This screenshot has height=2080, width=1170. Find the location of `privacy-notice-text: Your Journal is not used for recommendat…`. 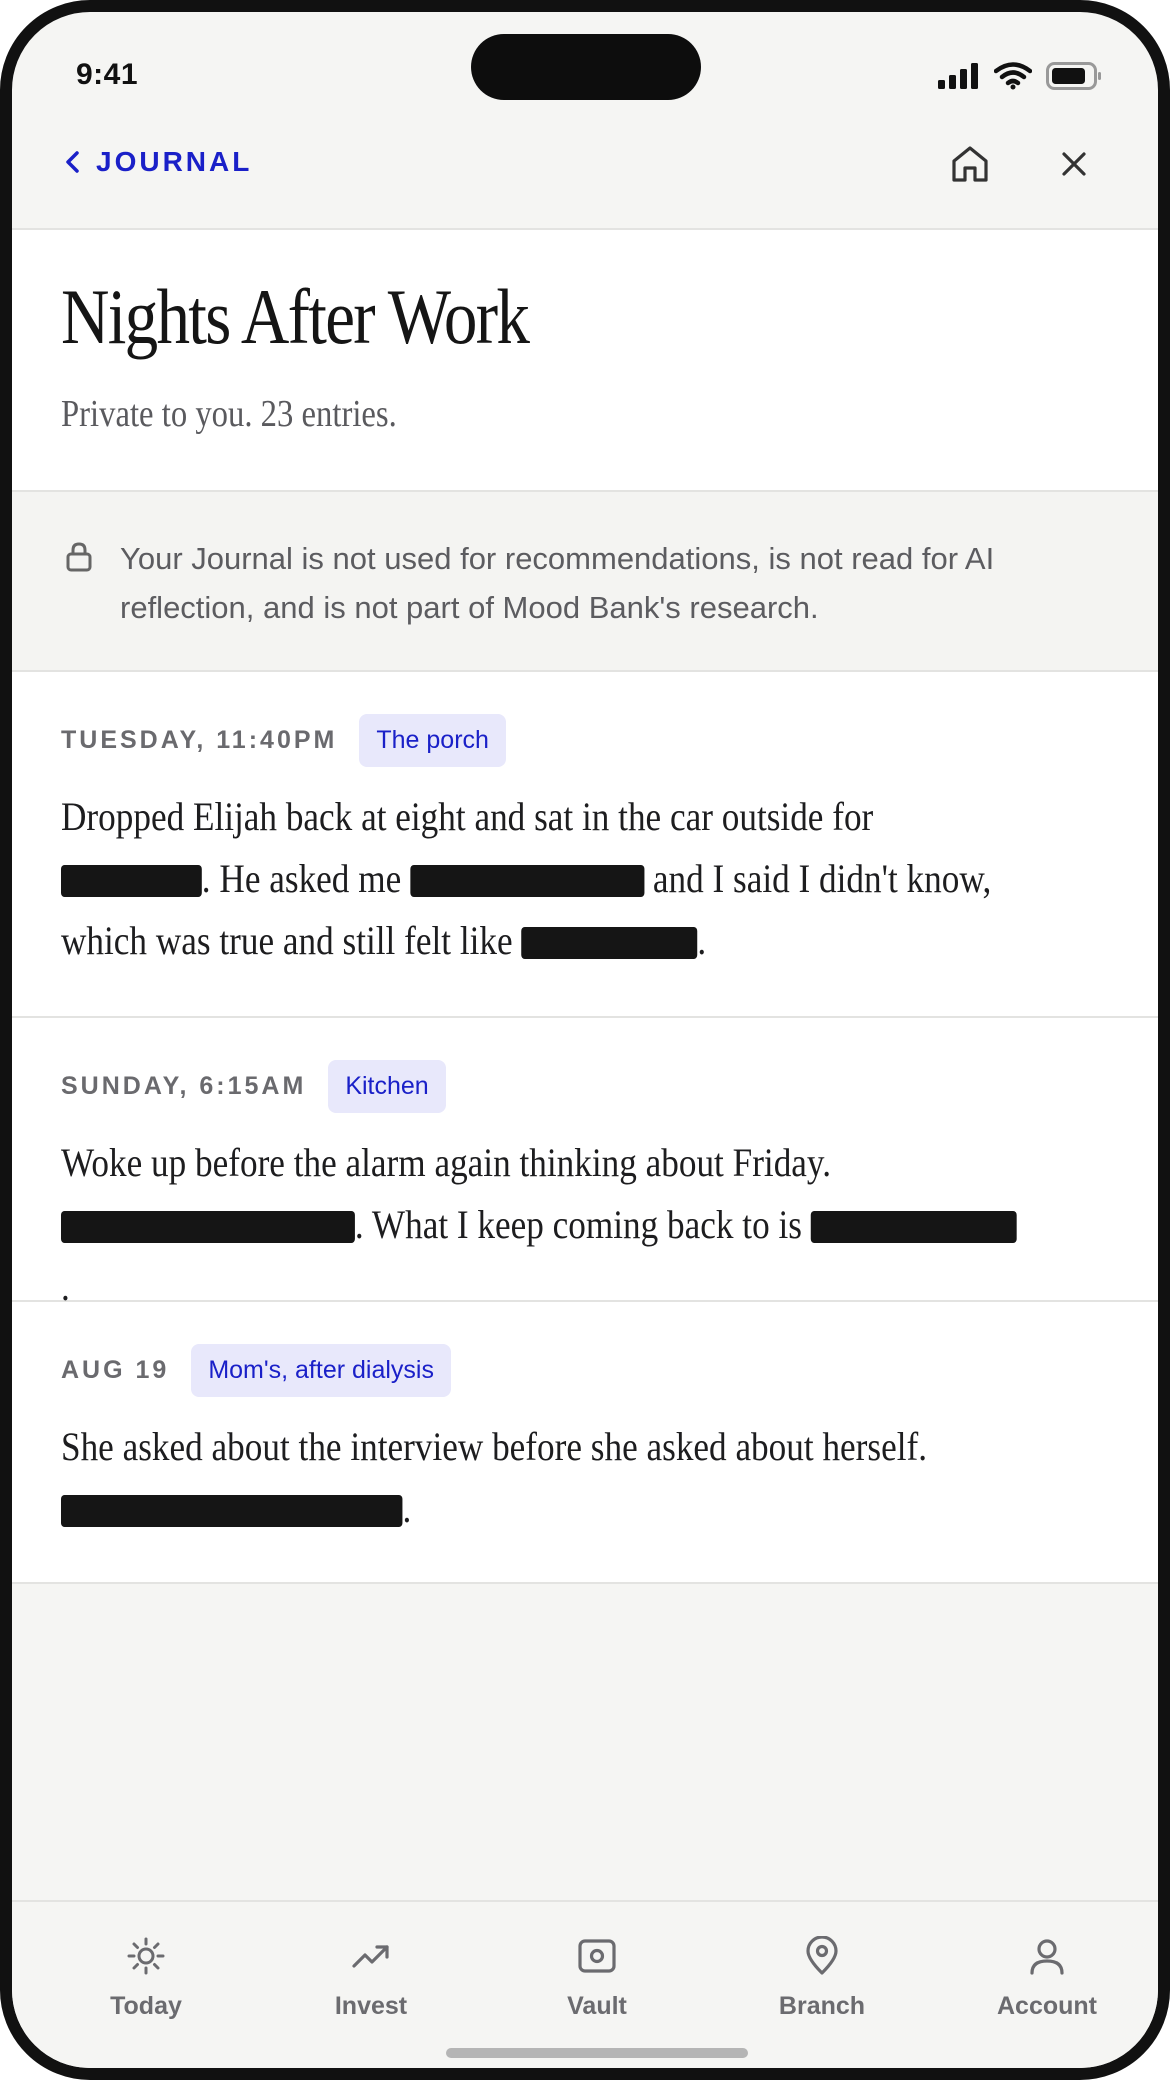

privacy-notice-text: Your Journal is not used for recommendat… is located at coordinates (557, 583).